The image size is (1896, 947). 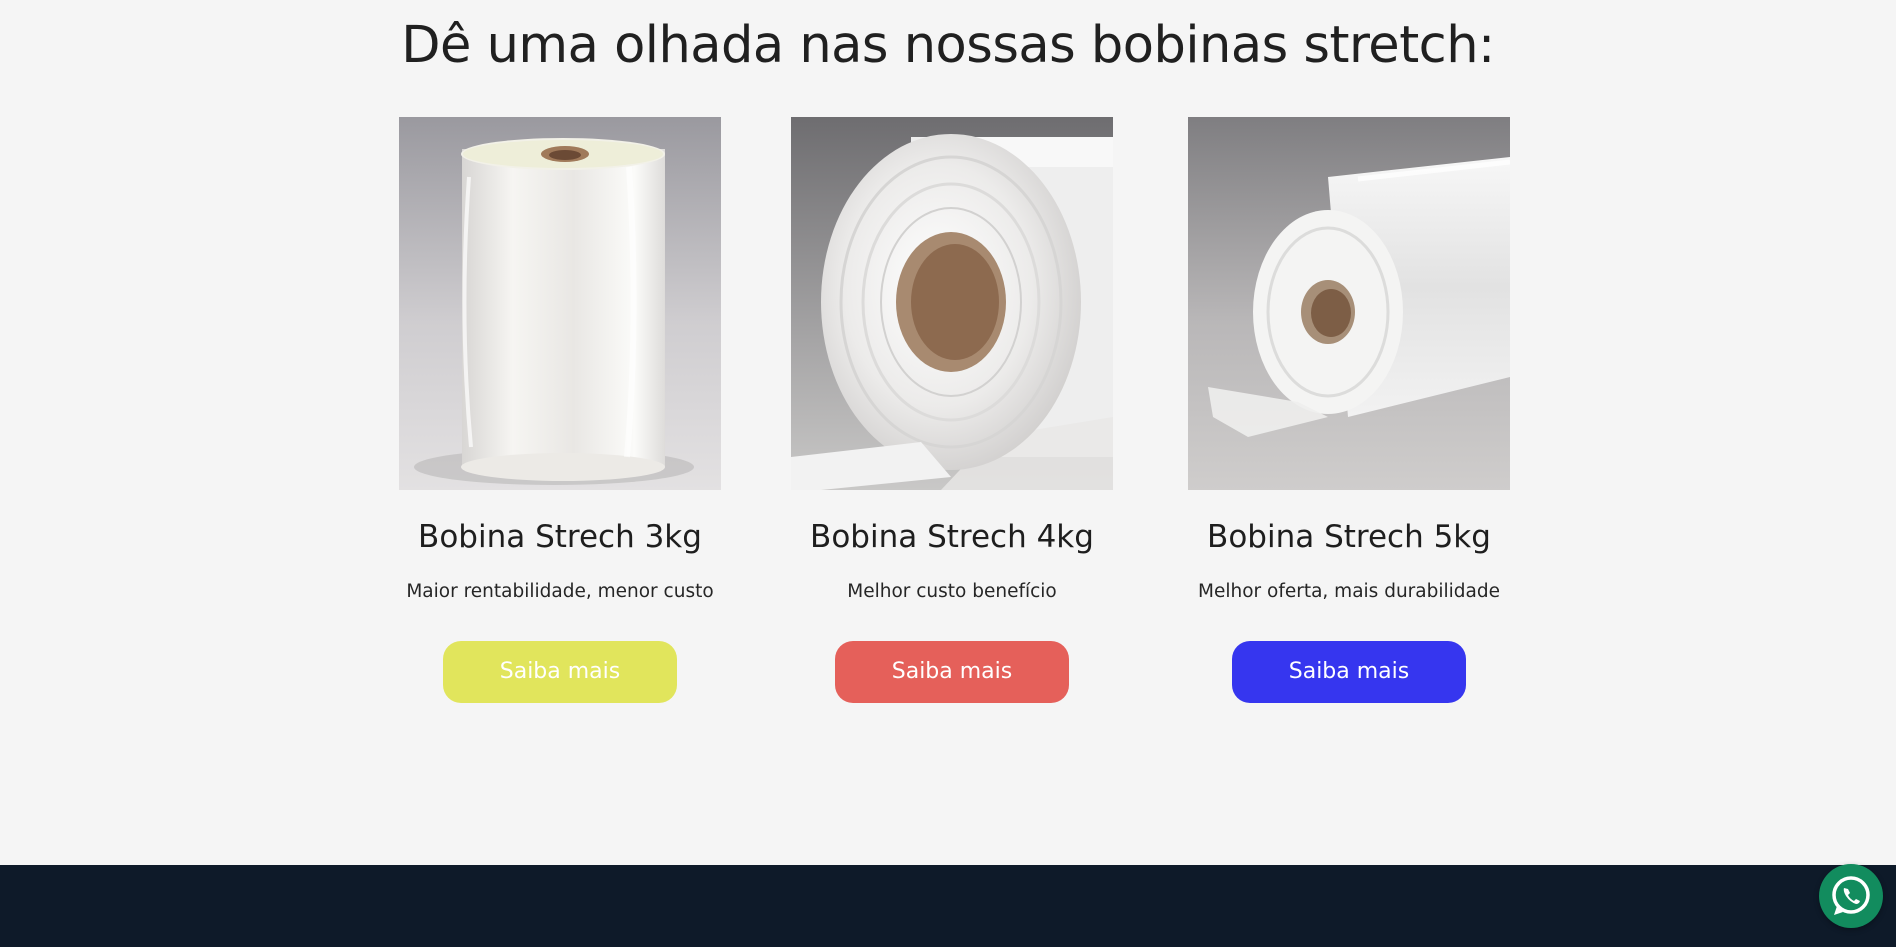 I want to click on product-description: Melhor custo benefício, so click(x=952, y=591).